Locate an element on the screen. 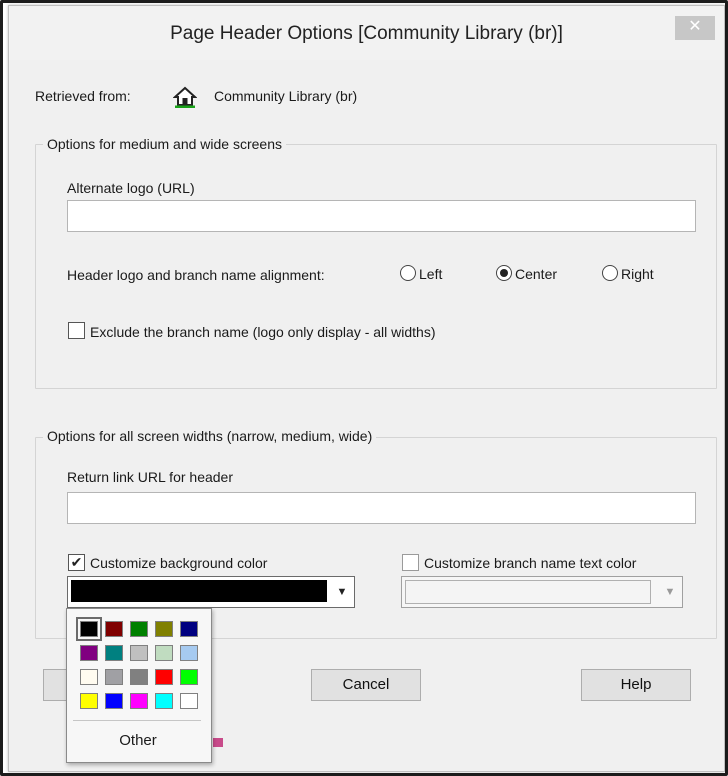 This screenshot has width=728, height=776. color-palette-popup: Other is located at coordinates (139, 685).